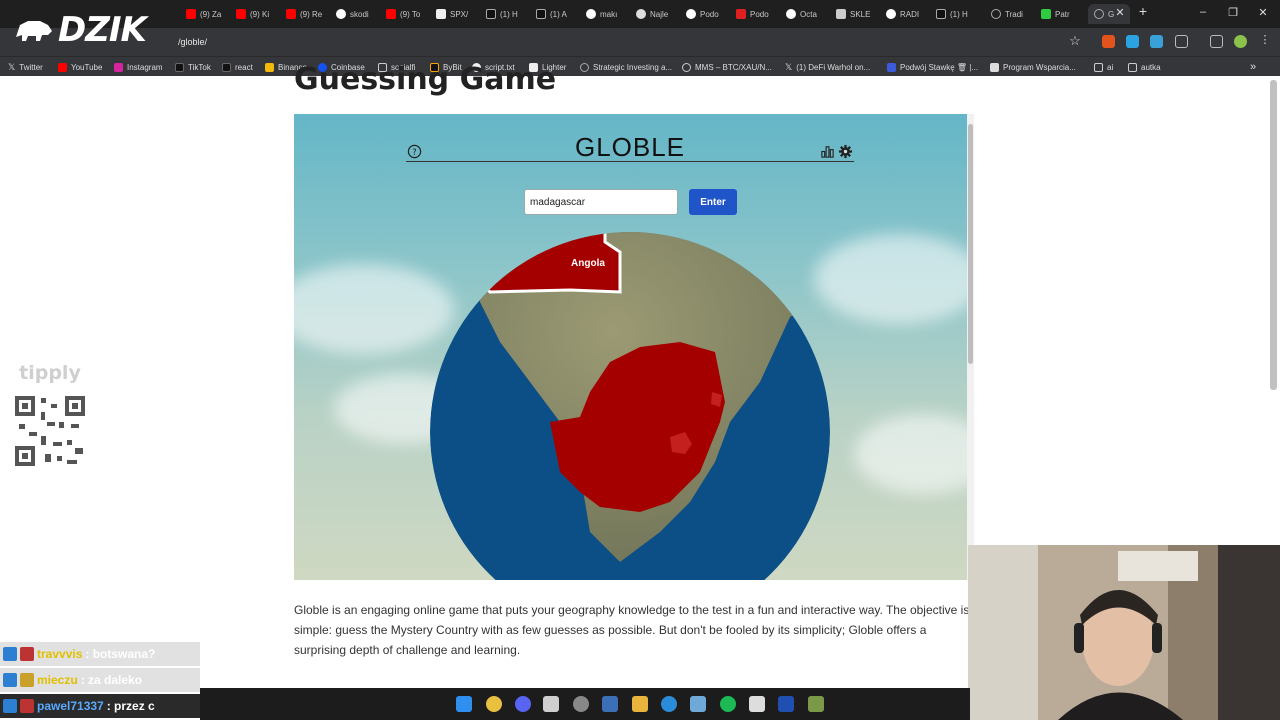 This screenshot has width=1280, height=720. I want to click on tipply-widget: tipply, so click(50, 418).